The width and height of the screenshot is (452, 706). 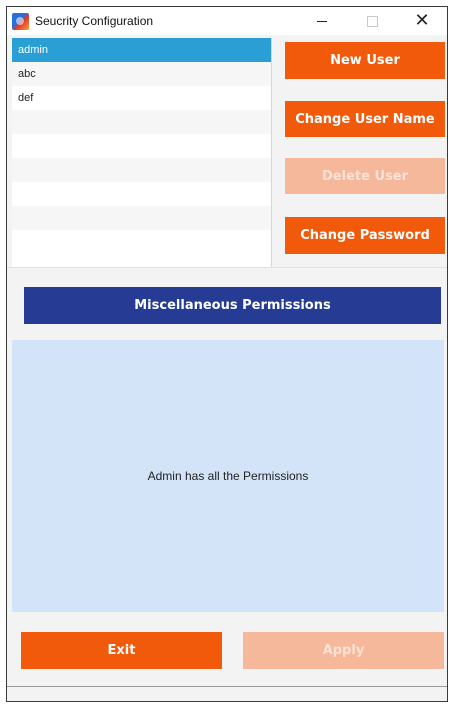 What do you see at coordinates (343, 650) in the screenshot?
I see `apply-button: Apply` at bounding box center [343, 650].